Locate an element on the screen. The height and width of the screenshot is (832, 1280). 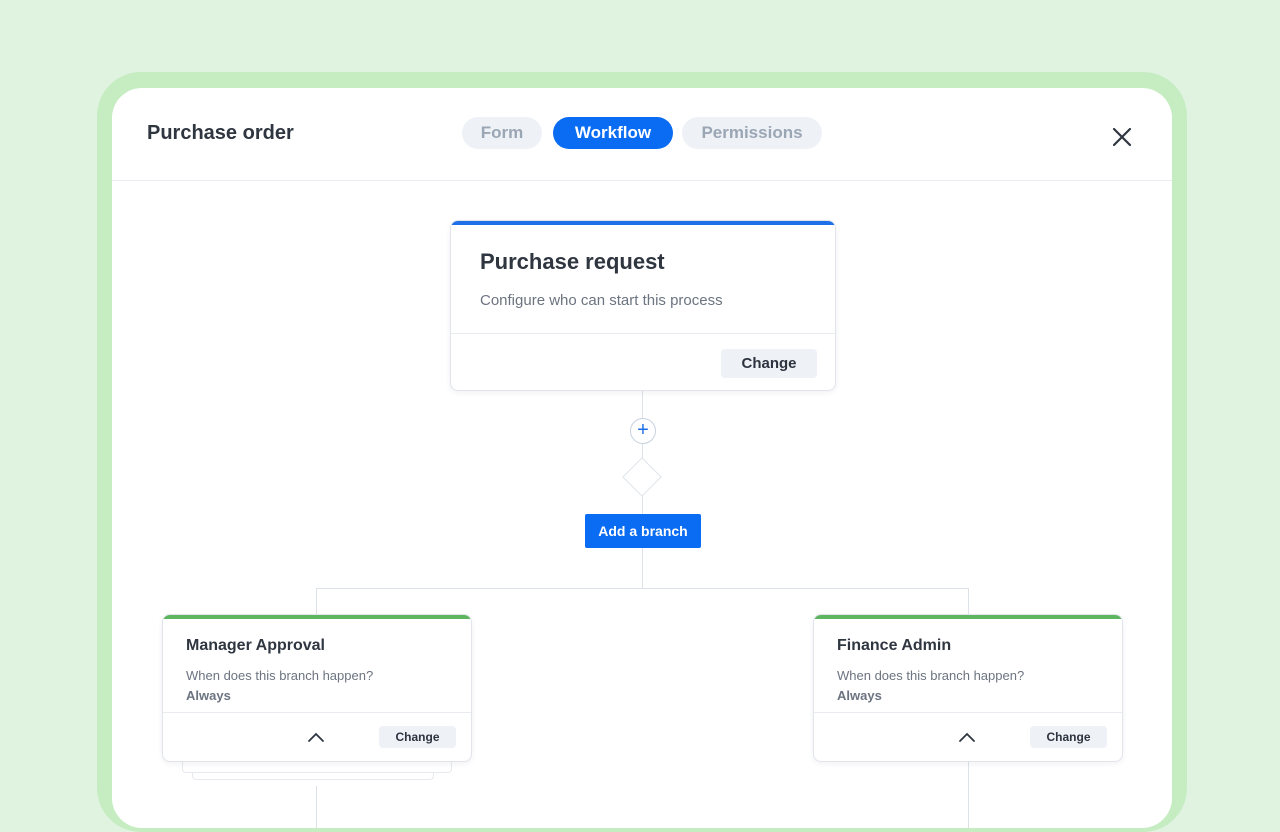
branch-title: Manager Approval is located at coordinates (255, 645).